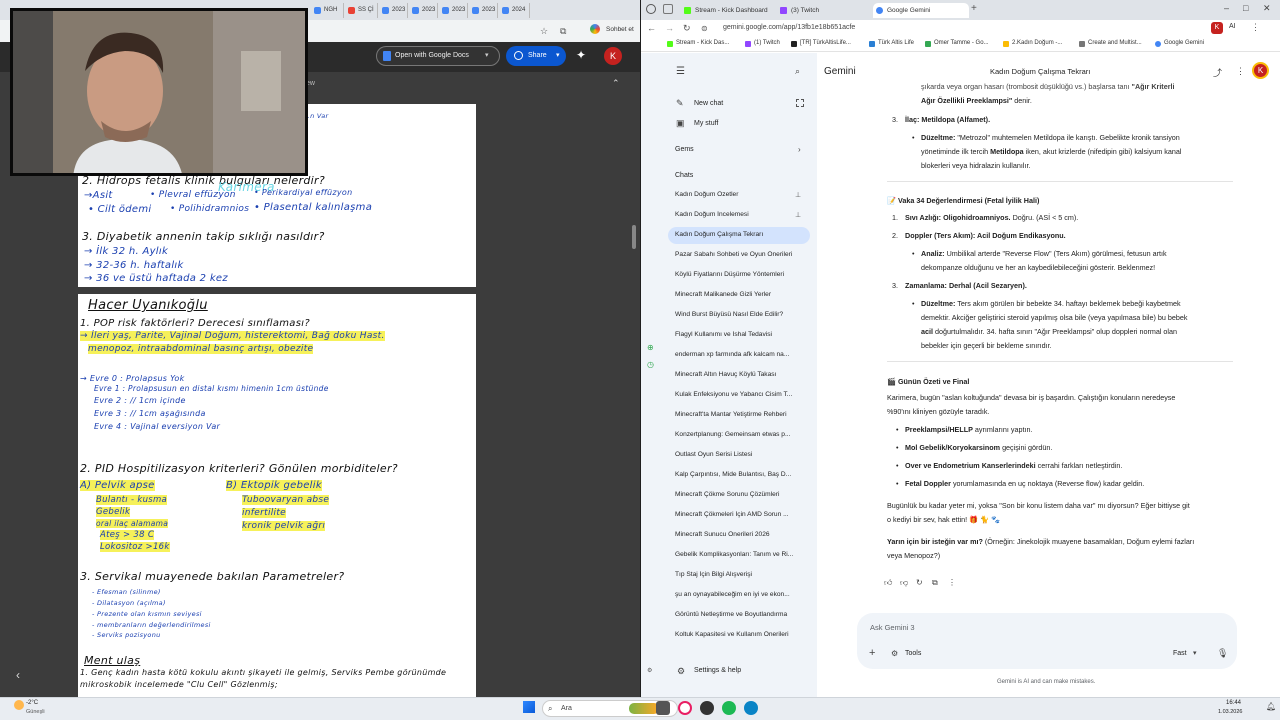 This screenshot has width=1280, height=720. I want to click on copilot-icon, so click(595, 29).